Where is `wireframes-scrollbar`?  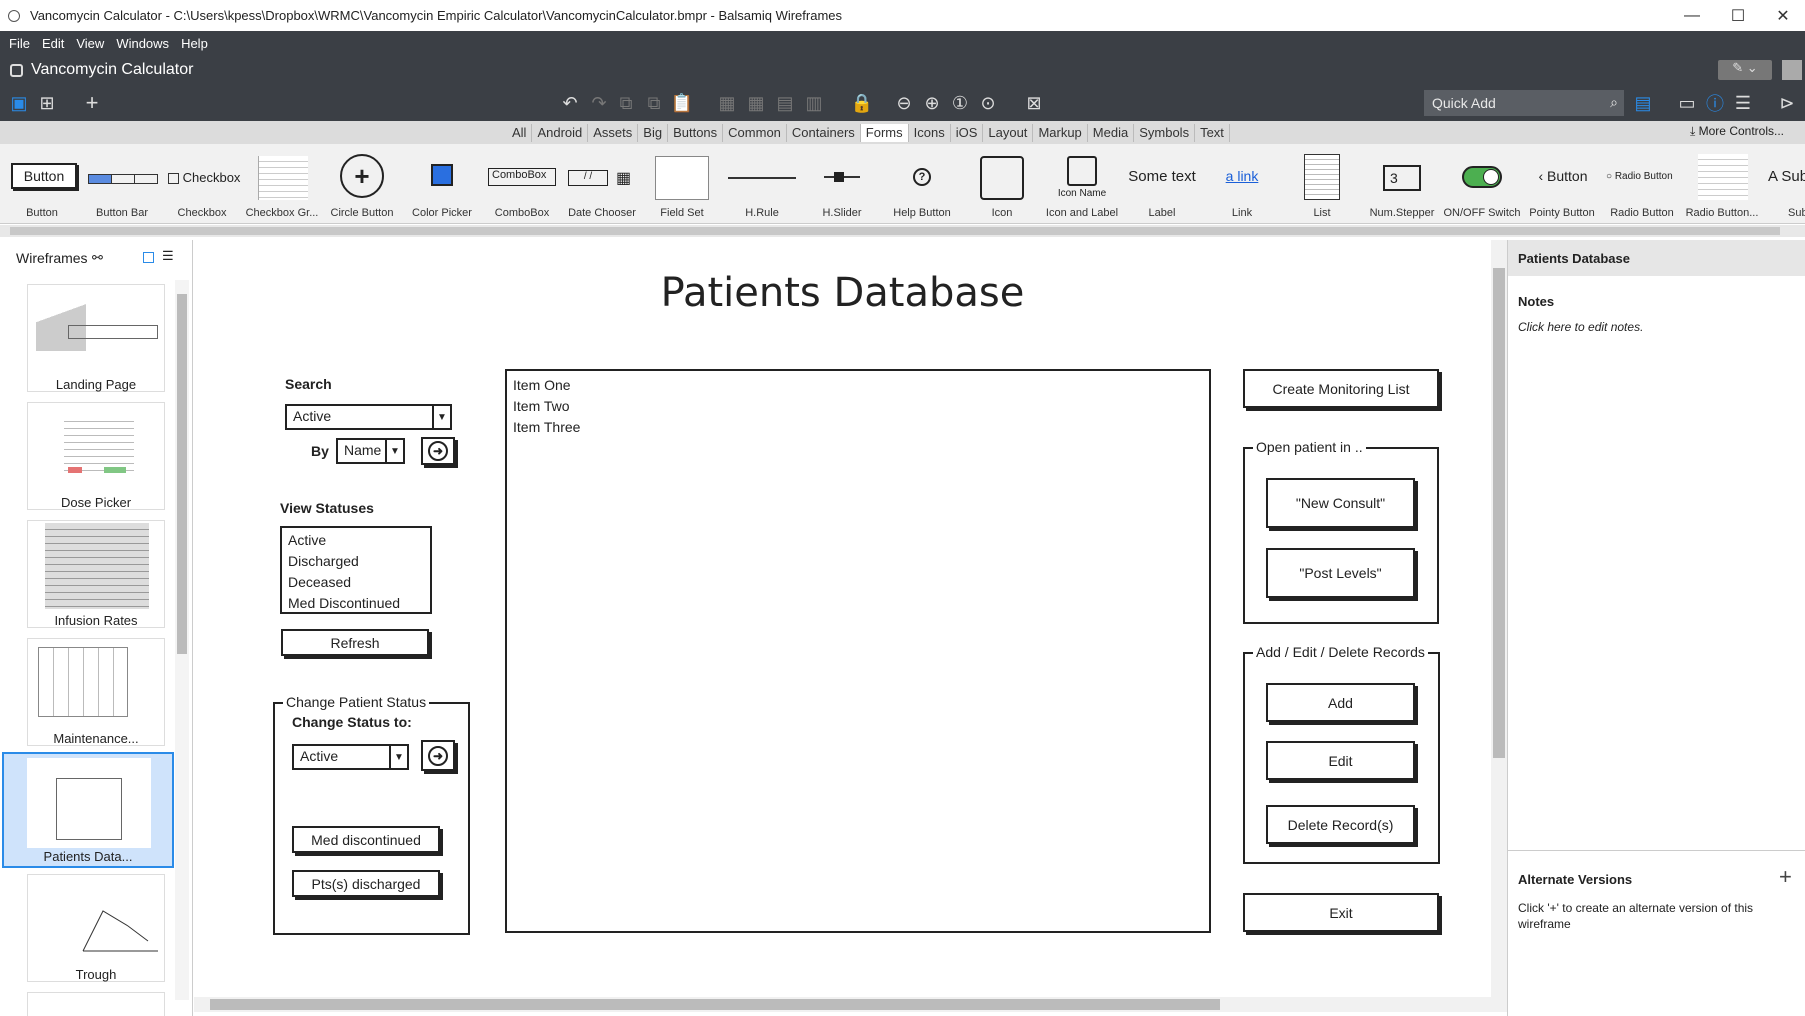 wireframes-scrollbar is located at coordinates (182, 640).